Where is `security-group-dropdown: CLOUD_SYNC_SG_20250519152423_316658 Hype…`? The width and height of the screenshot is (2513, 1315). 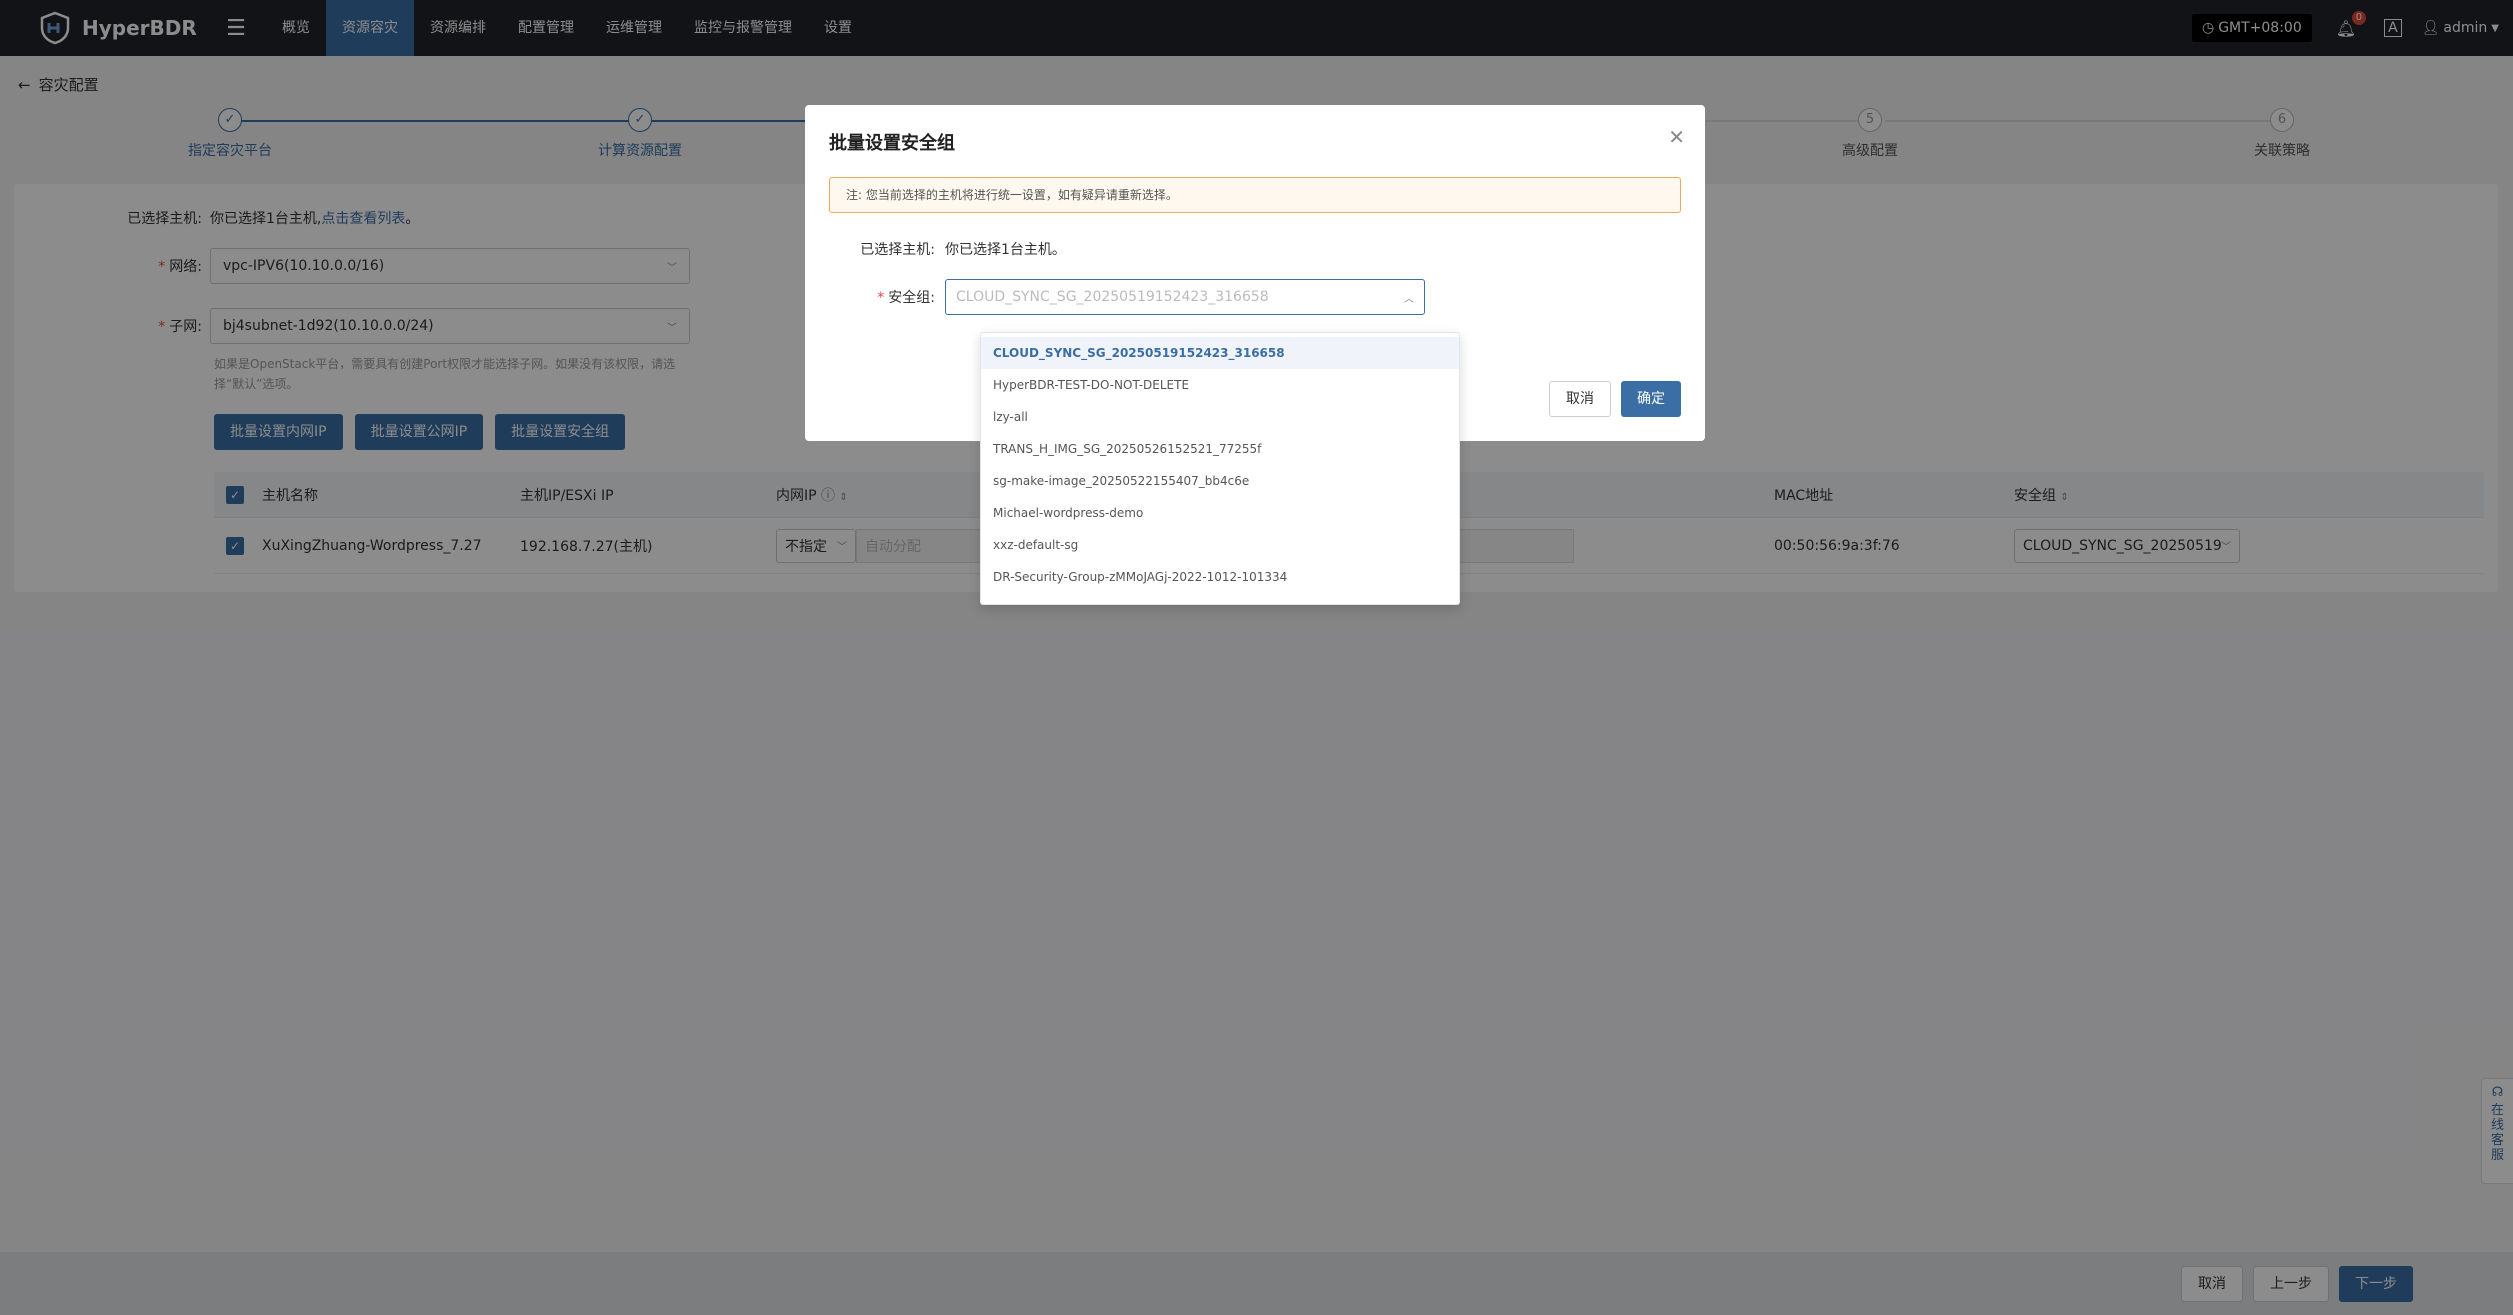 security-group-dropdown: CLOUD_SYNC_SG_20250519152423_316658 Hype… is located at coordinates (1220, 468).